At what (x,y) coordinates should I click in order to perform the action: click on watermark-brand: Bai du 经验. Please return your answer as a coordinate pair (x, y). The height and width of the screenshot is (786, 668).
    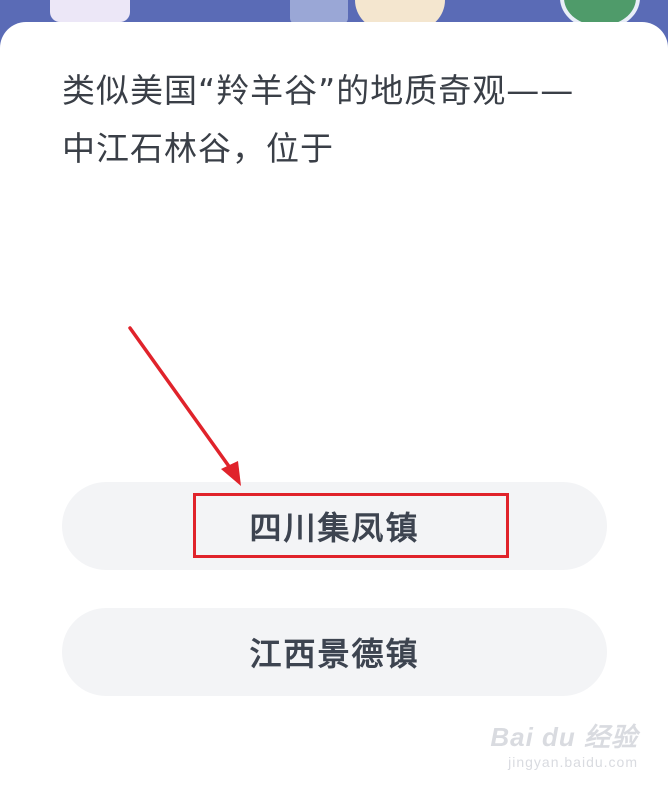
    Looking at the image, I should click on (564, 737).